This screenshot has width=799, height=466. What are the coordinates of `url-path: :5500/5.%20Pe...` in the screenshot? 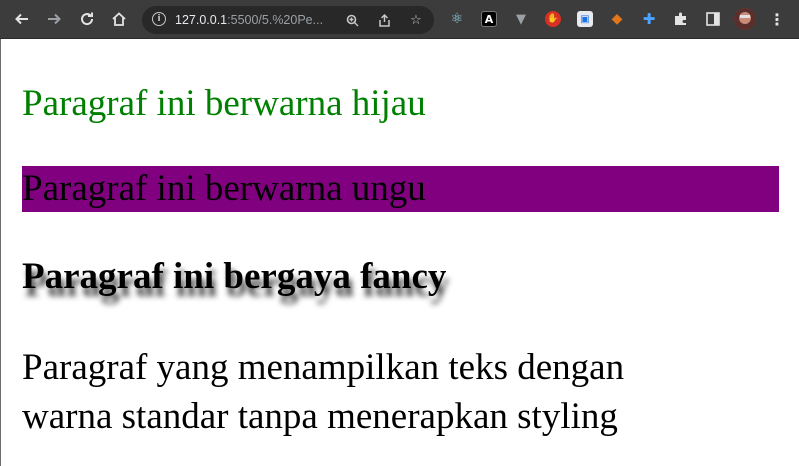 It's located at (275, 20).